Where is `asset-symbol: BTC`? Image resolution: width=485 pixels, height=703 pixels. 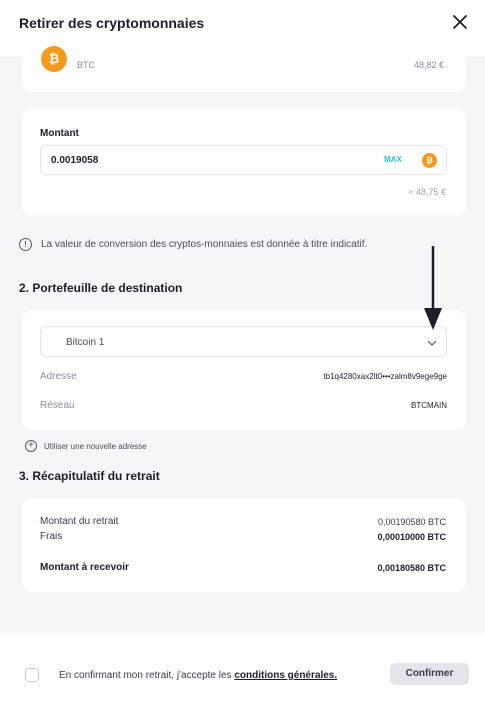 asset-symbol: BTC is located at coordinates (86, 65).